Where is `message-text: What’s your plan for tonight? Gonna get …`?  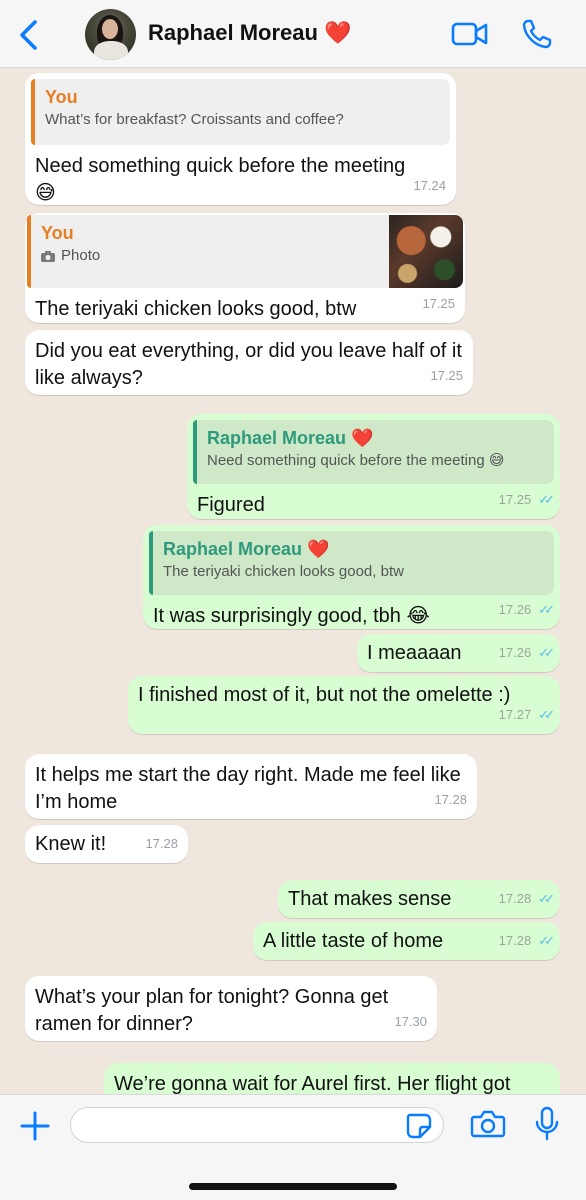
message-text: What’s your plan for tonight? Gonna get … is located at coordinates (212, 1010).